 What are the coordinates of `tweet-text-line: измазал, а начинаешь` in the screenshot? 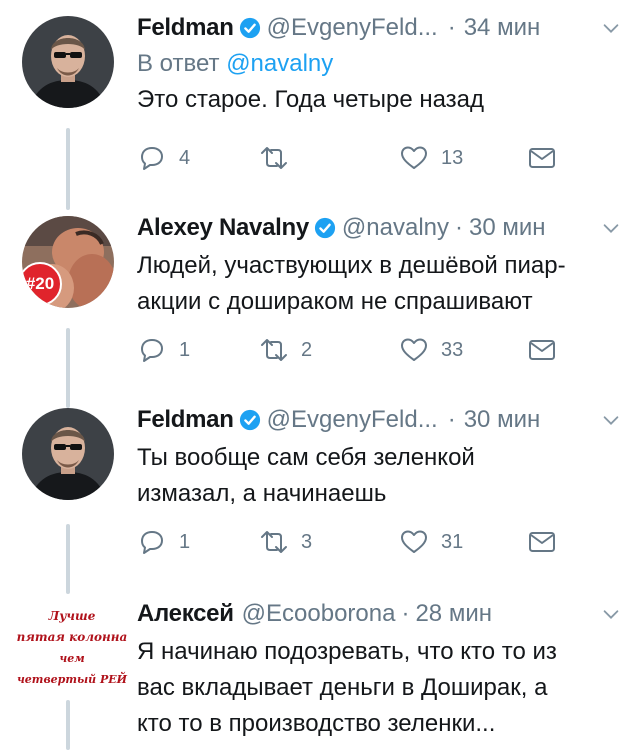 It's located at (262, 493).